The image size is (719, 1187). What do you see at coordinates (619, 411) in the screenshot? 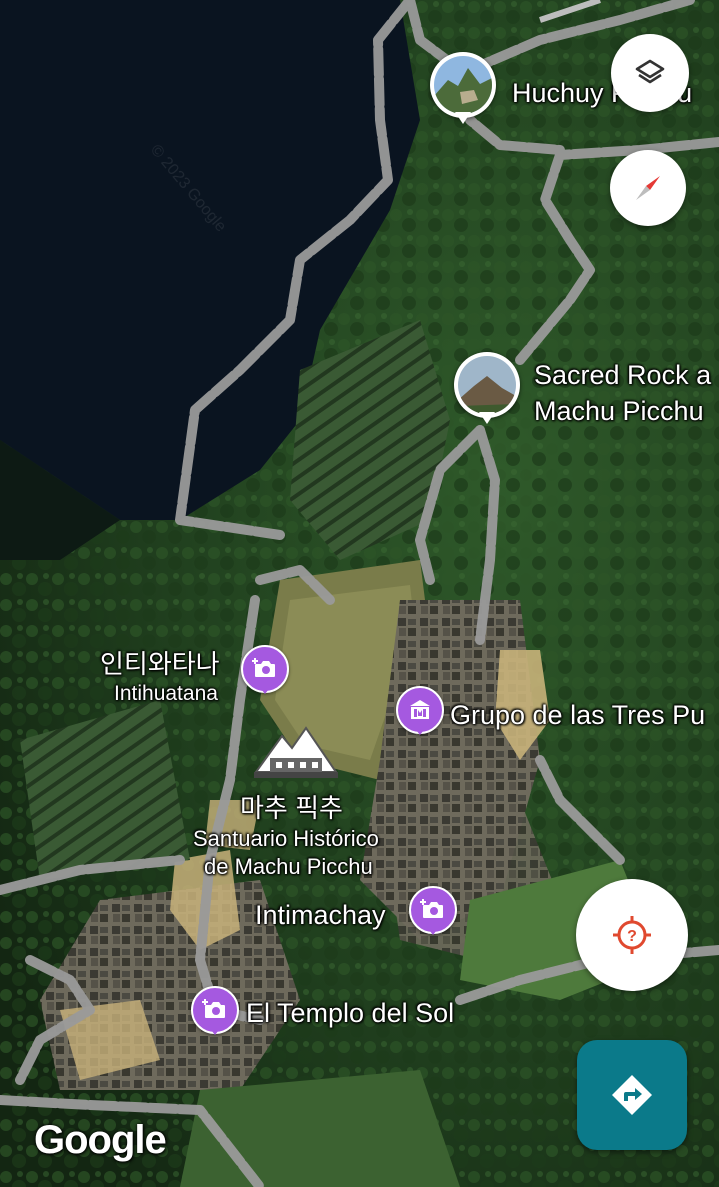
I see `place-label-sacred-rock-line2: Machu Picchu` at bounding box center [619, 411].